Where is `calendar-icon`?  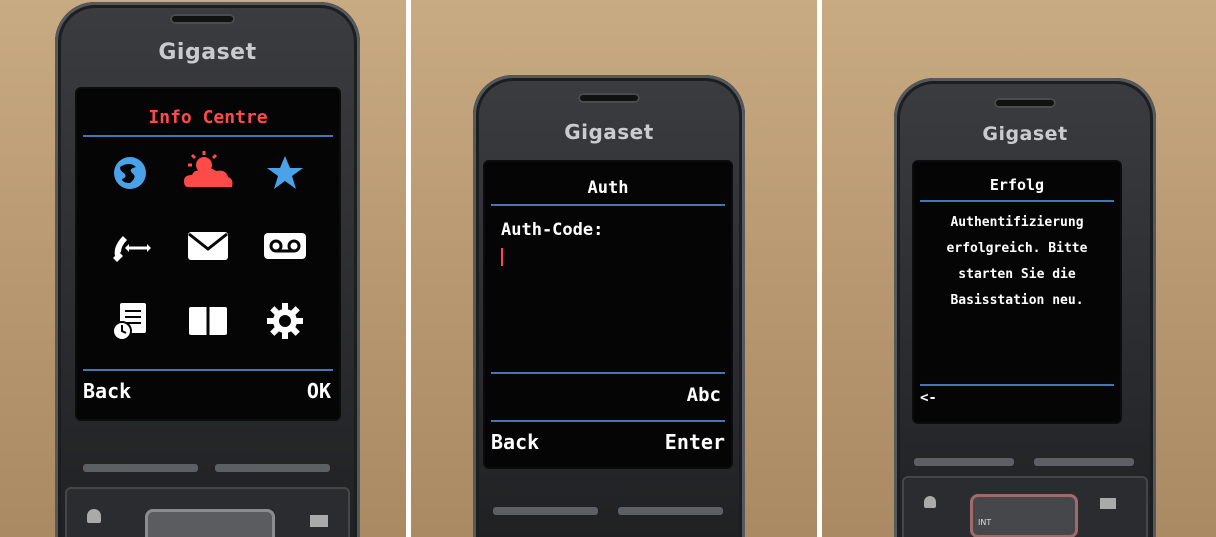
calendar-icon is located at coordinates (130, 321).